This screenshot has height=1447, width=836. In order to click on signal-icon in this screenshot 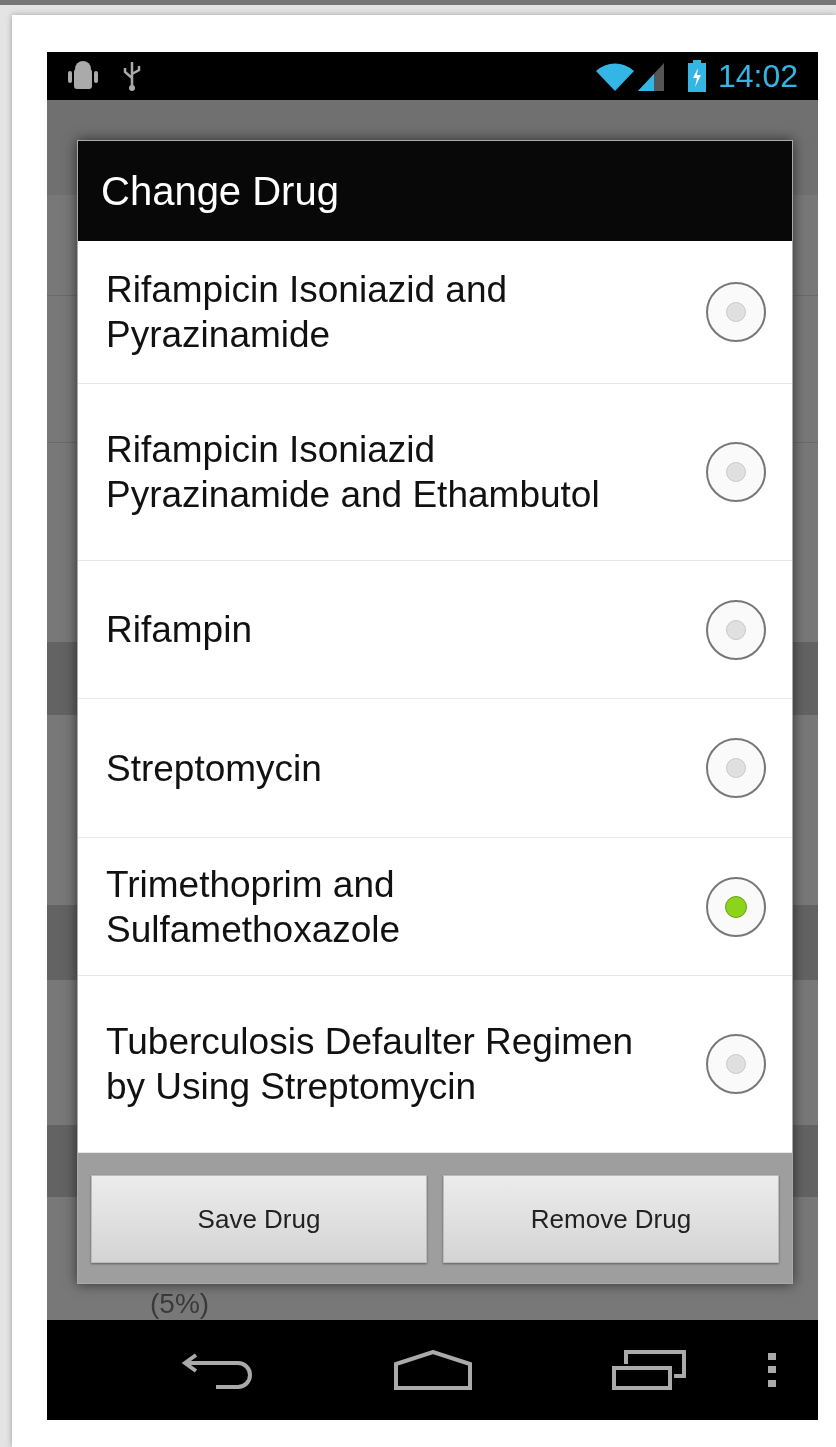, I will do `click(650, 76)`.